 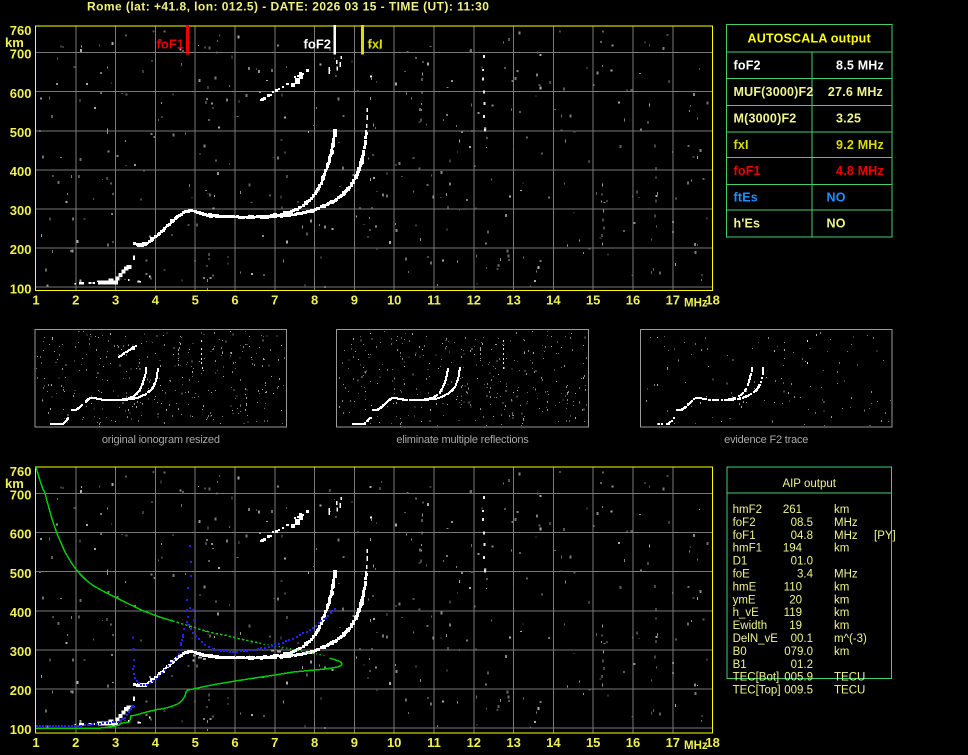 I want to click on svg-text: MUF(3000)F2, so click(x=774, y=92).